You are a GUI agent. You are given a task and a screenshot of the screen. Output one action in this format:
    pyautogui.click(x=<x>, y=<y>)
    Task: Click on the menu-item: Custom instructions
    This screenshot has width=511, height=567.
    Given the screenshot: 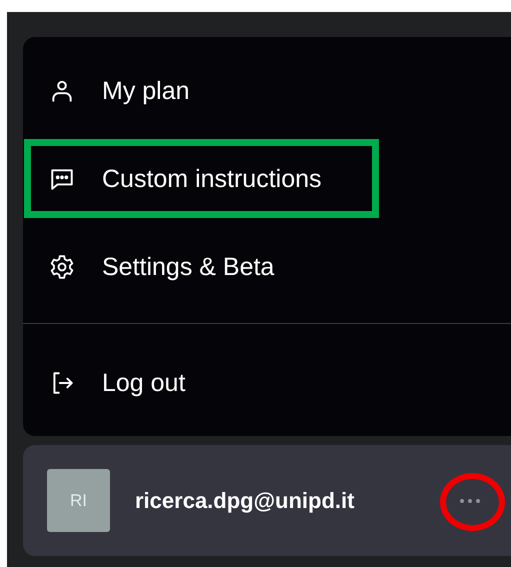 What is the action you would take?
    pyautogui.click(x=267, y=179)
    